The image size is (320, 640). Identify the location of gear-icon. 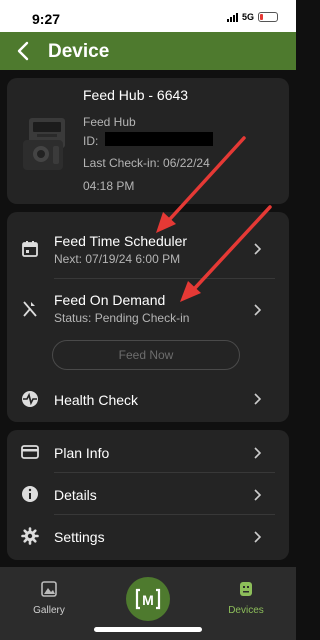
(30, 536).